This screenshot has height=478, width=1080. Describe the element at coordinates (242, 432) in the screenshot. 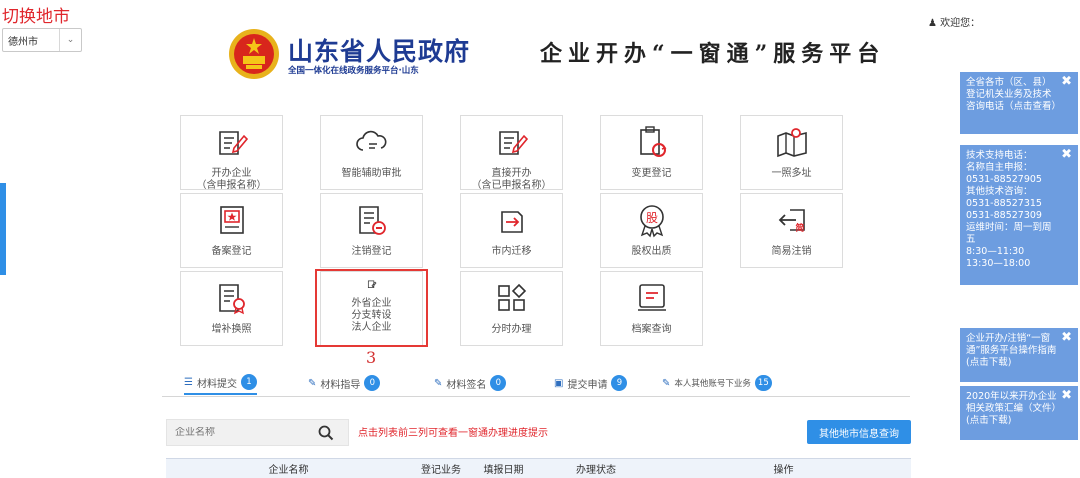

I see `company-search-input` at that location.